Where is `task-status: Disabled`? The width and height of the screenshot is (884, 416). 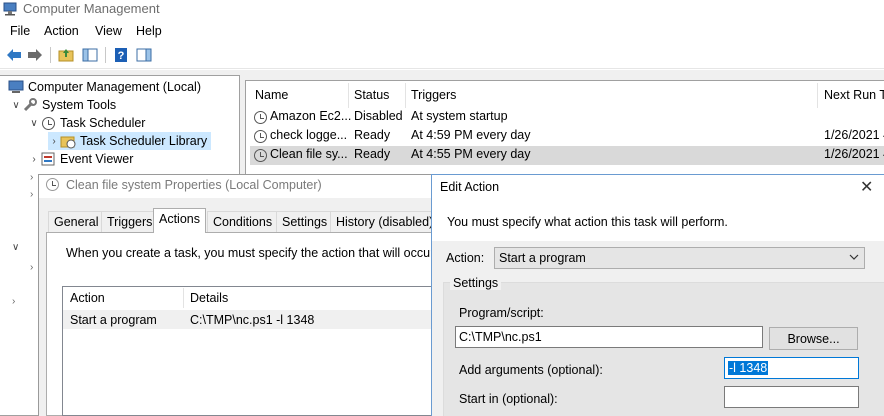
task-status: Disabled is located at coordinates (378, 116).